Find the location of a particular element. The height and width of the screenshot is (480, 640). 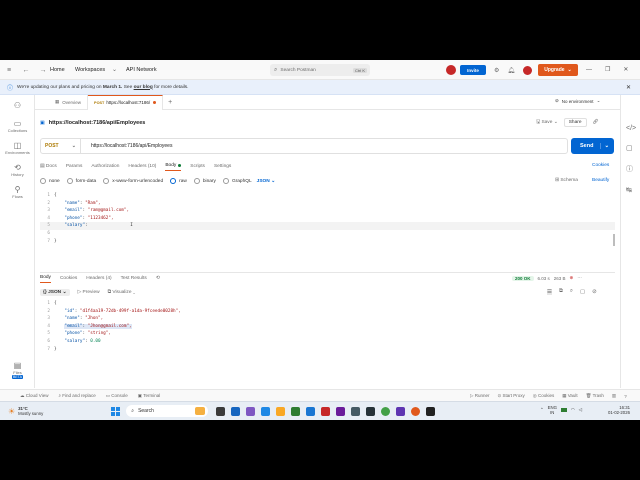

link-icon: 🔗︎ is located at coordinates (596, 122).